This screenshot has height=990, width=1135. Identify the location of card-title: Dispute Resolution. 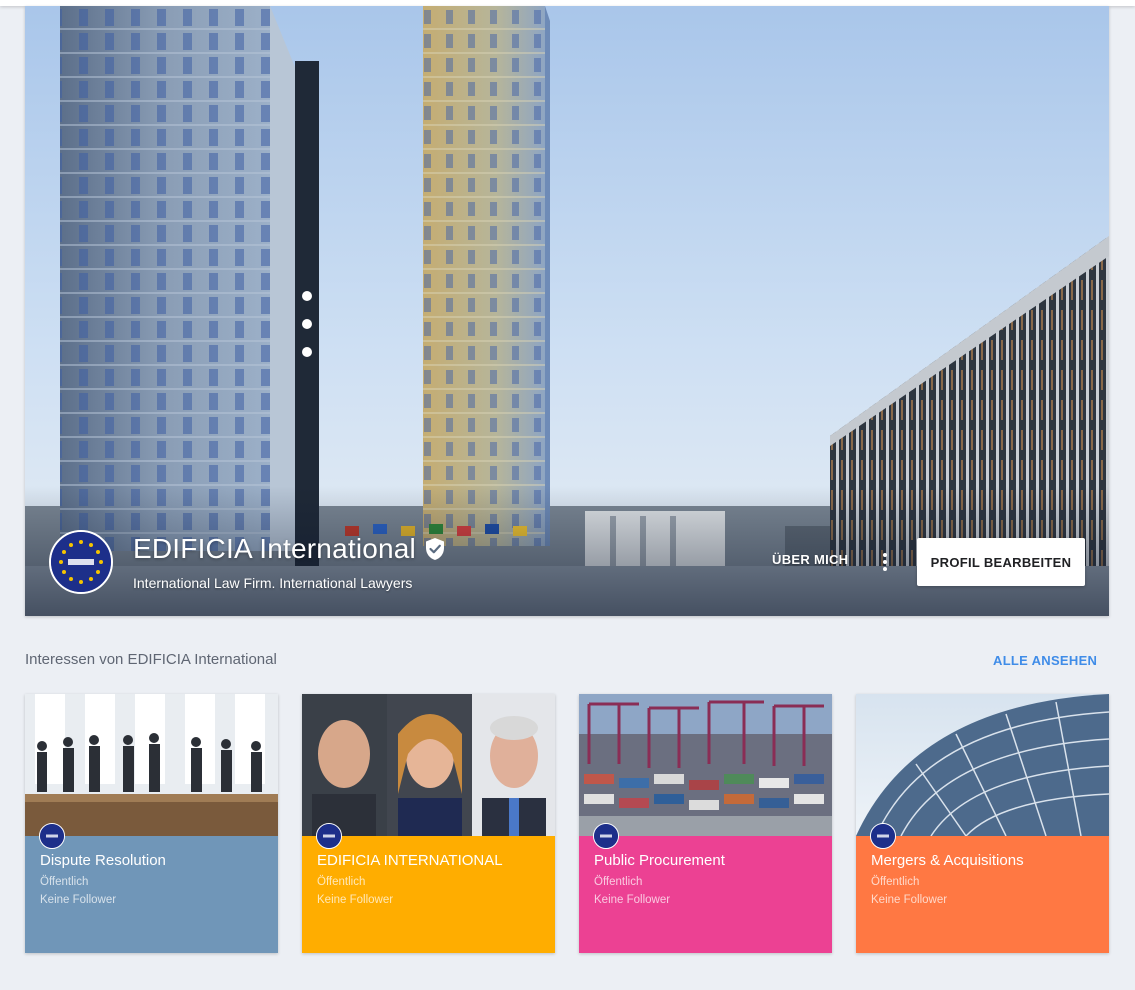
(103, 860).